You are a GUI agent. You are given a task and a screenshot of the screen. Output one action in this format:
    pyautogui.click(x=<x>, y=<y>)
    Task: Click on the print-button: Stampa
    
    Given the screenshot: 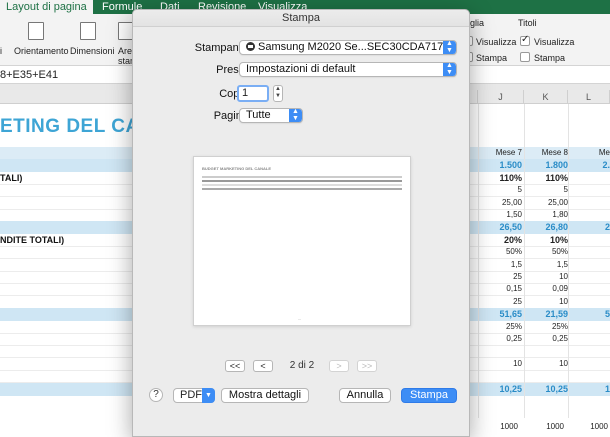 What is the action you would take?
    pyautogui.click(x=429, y=395)
    